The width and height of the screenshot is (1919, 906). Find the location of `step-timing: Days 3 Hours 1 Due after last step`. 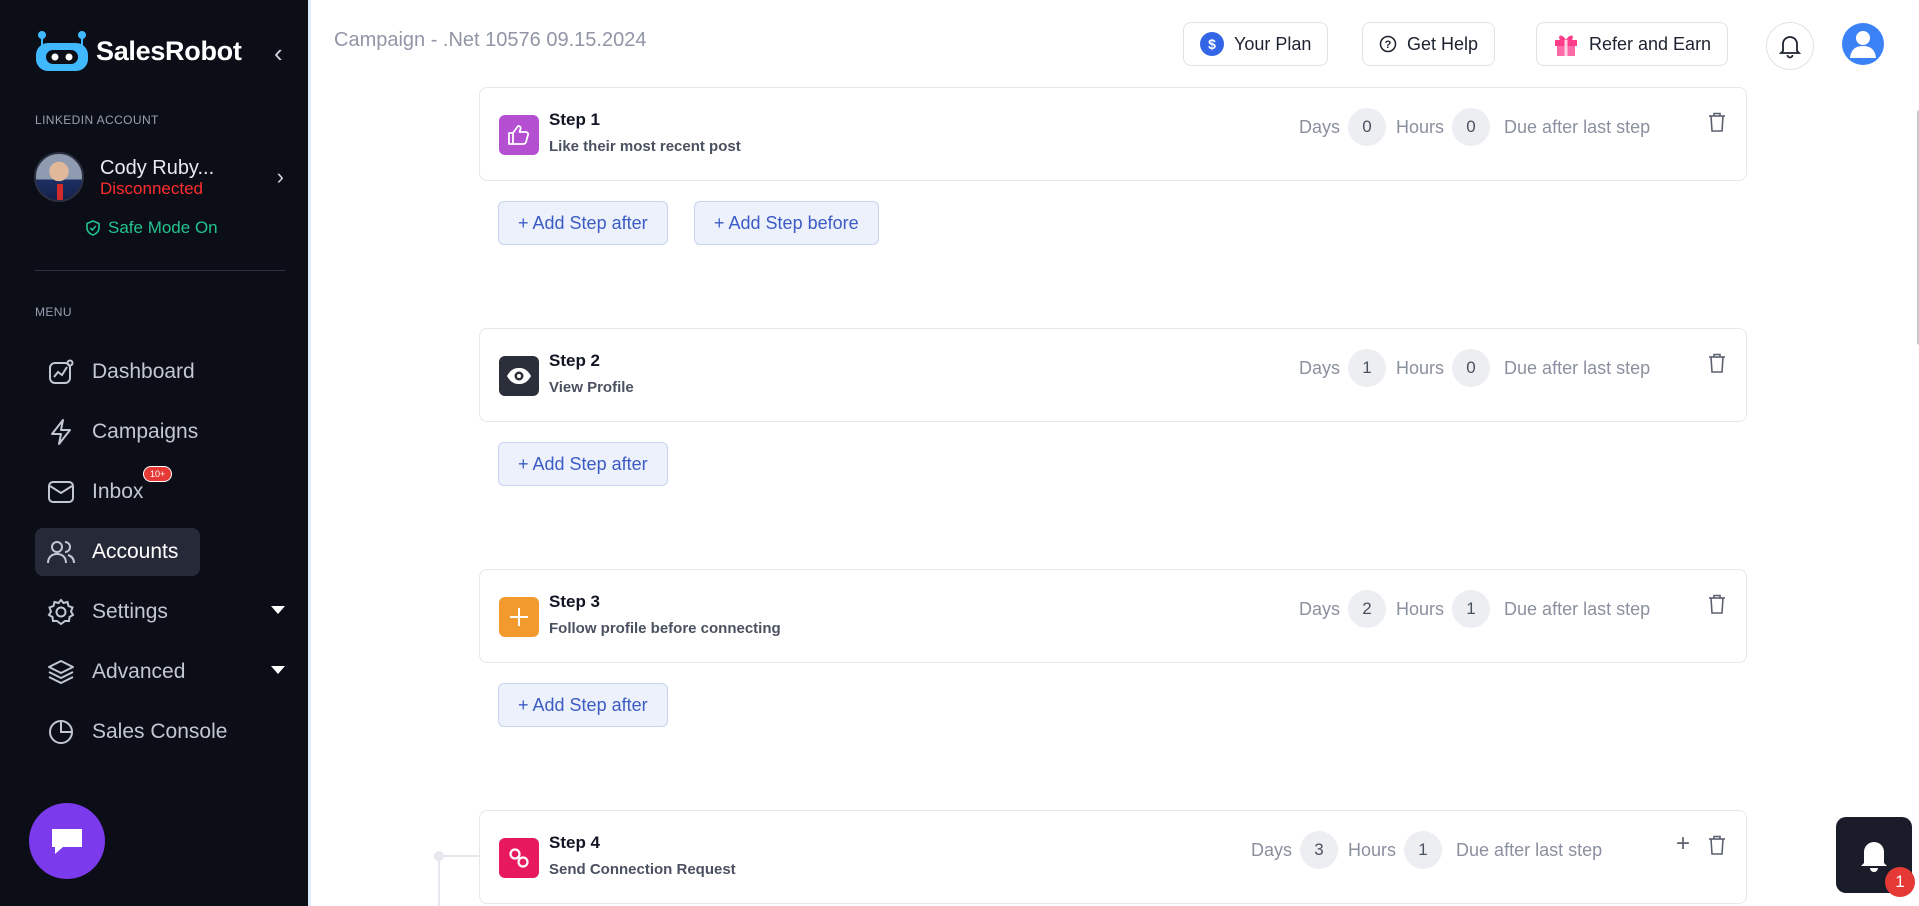

step-timing: Days 3 Hours 1 Due after last step is located at coordinates (1426, 850).